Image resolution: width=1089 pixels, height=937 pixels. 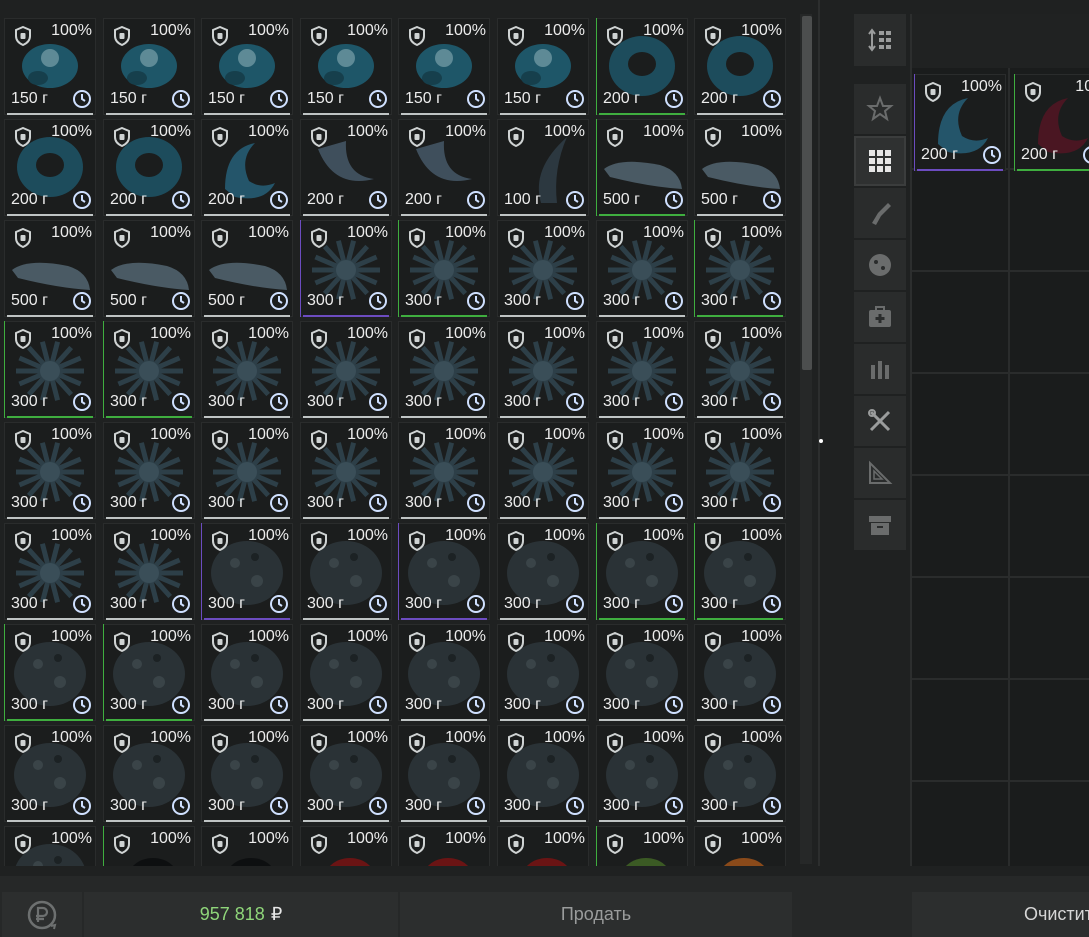 What do you see at coordinates (960, 122) in the screenshot?
I see `sell-item: 100% 200 г` at bounding box center [960, 122].